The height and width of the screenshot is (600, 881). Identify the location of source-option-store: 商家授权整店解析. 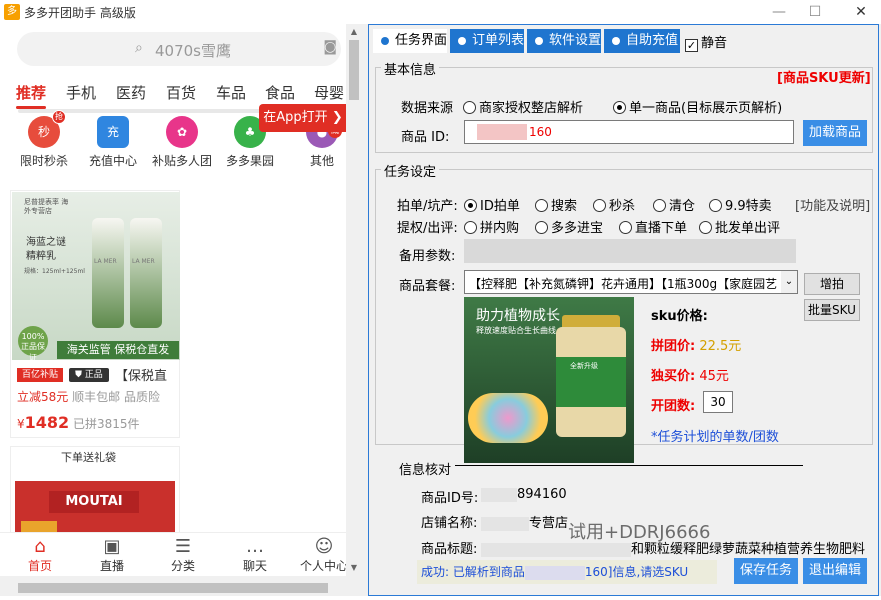
(523, 106).